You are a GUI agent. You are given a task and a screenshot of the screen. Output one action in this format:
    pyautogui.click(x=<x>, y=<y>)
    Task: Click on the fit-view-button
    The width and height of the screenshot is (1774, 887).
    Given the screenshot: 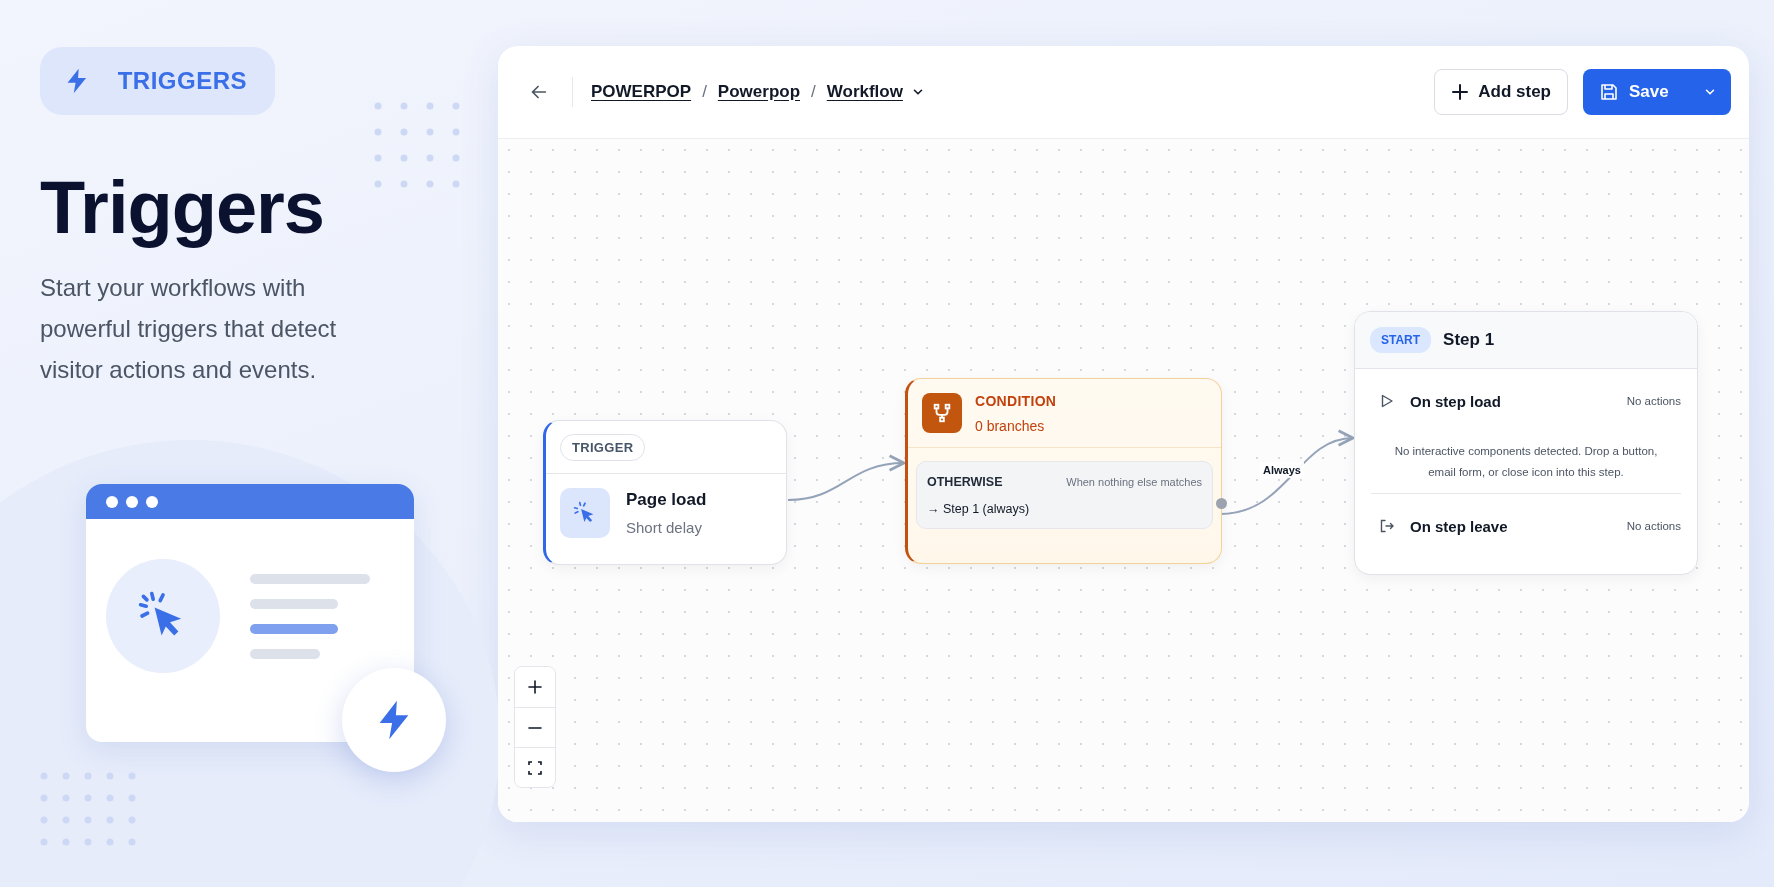 What is the action you would take?
    pyautogui.click(x=535, y=767)
    